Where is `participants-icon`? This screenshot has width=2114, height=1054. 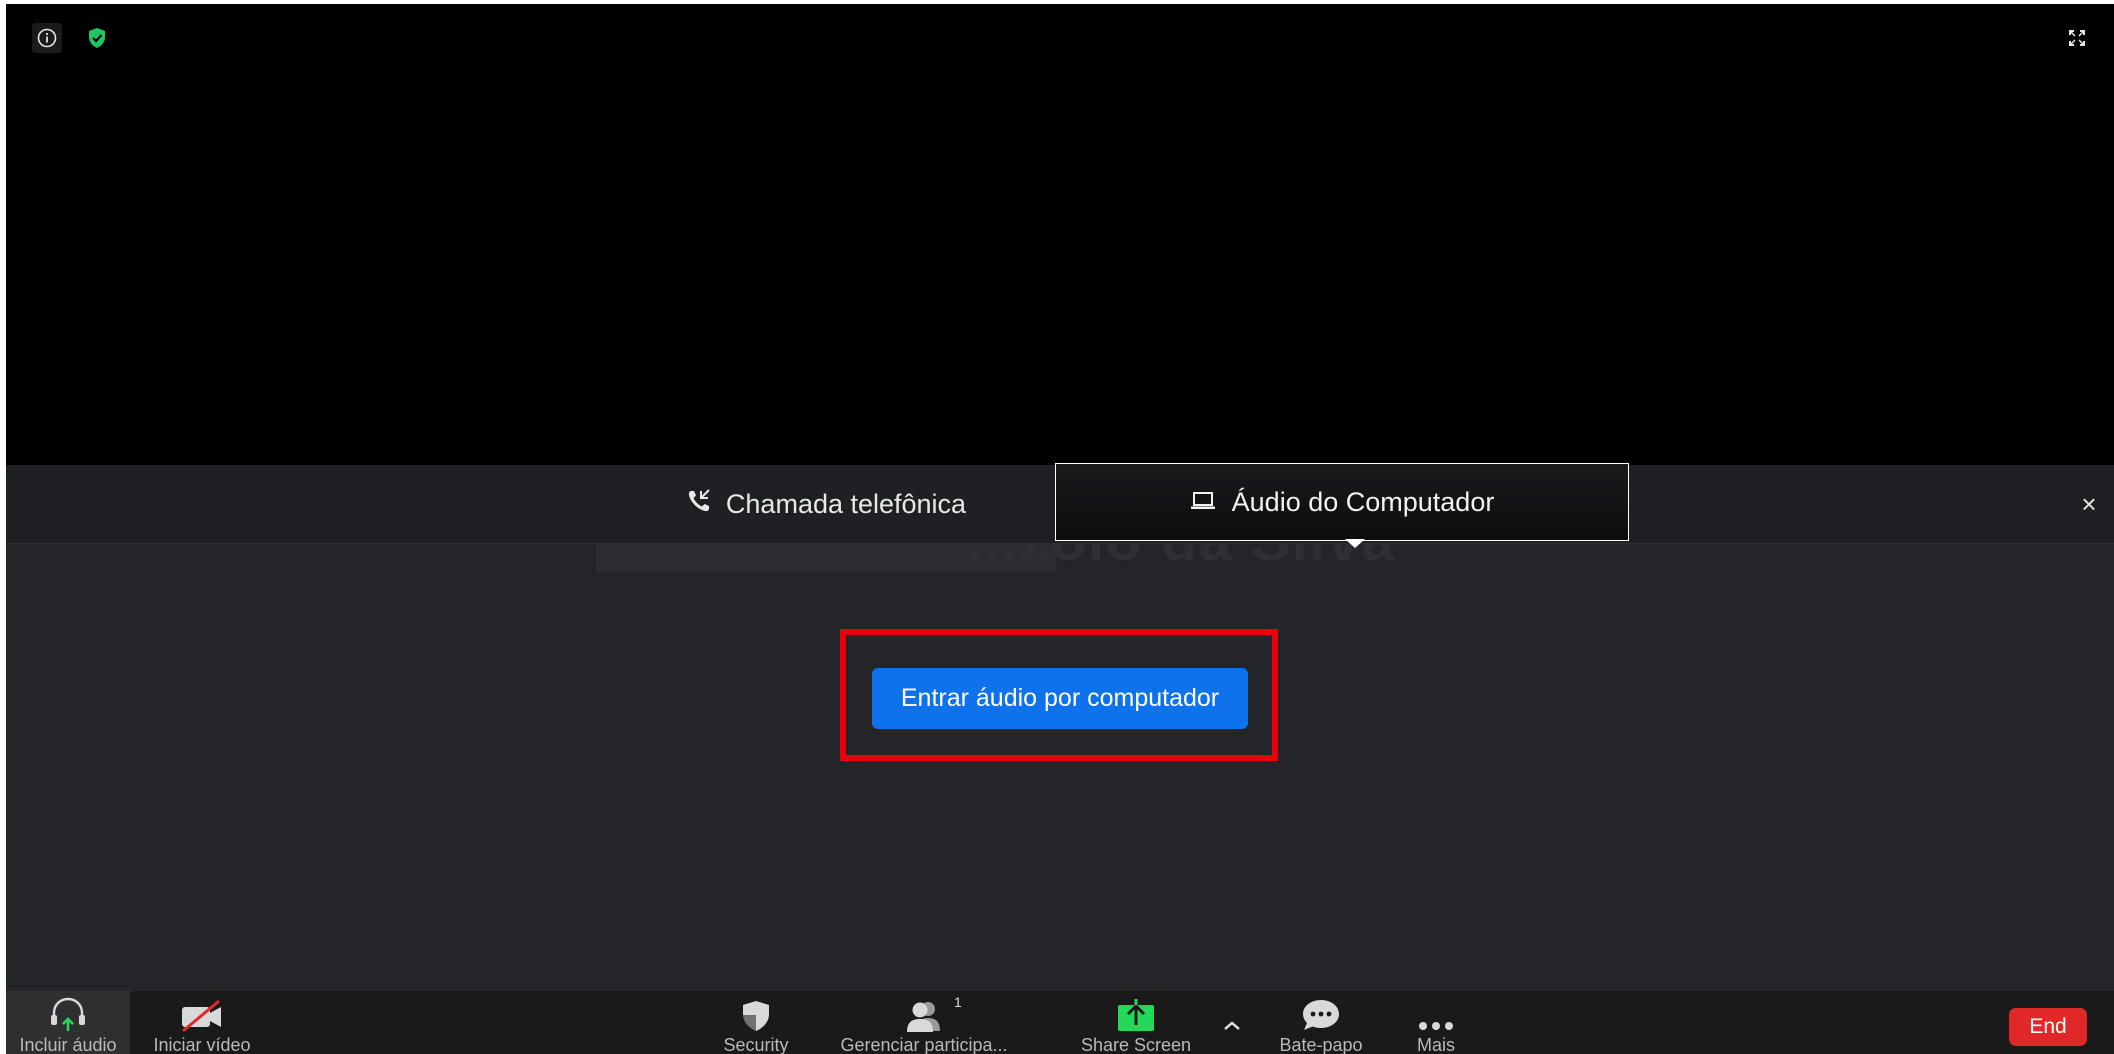
participants-icon is located at coordinates (924, 1013).